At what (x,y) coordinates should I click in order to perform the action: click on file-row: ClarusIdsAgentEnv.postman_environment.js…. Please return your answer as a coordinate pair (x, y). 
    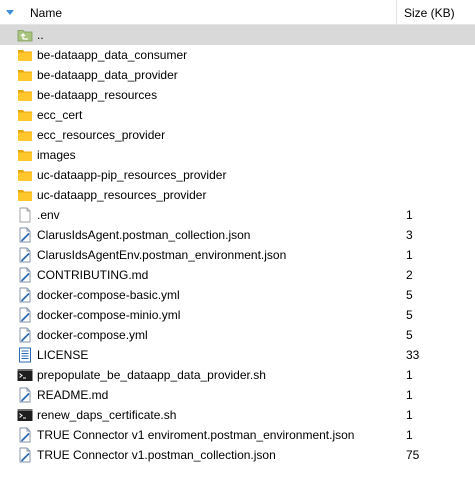
    Looking at the image, I should click on (237, 255).